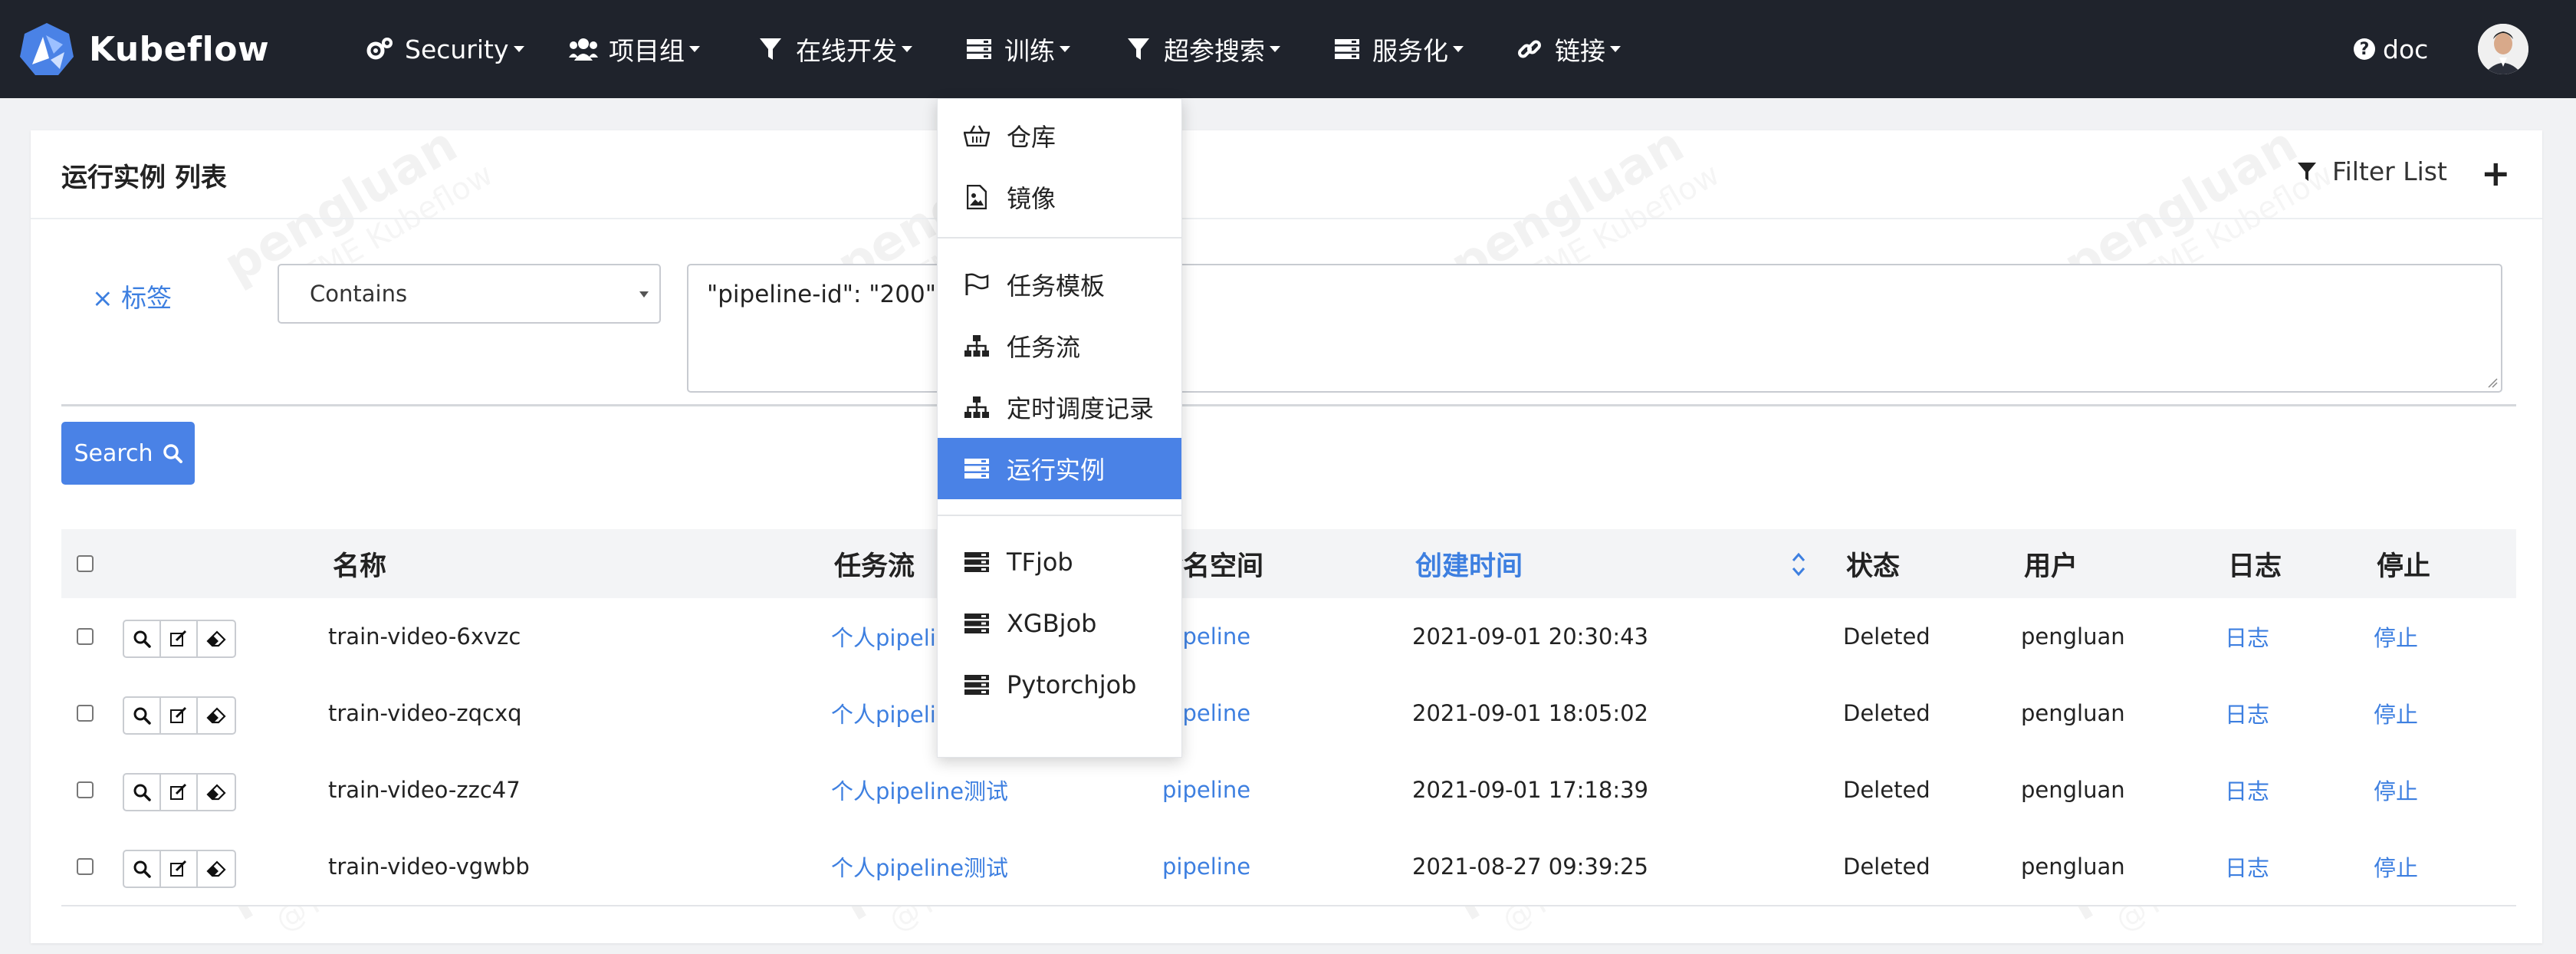 This screenshot has width=2576, height=954. What do you see at coordinates (132, 296) in the screenshot?
I see `remove-filter-button: × 标签` at bounding box center [132, 296].